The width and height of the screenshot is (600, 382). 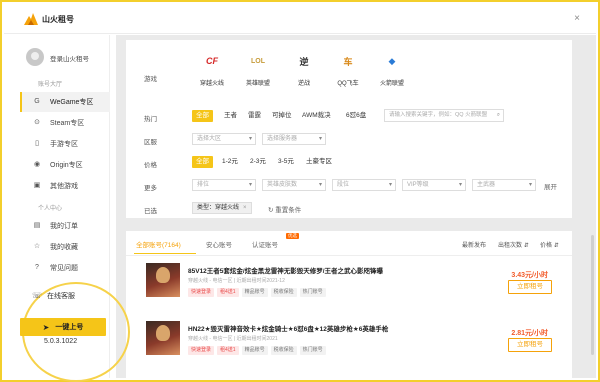 What do you see at coordinates (283, 292) in the screenshot?
I see `item-tag: 税收保险` at bounding box center [283, 292].